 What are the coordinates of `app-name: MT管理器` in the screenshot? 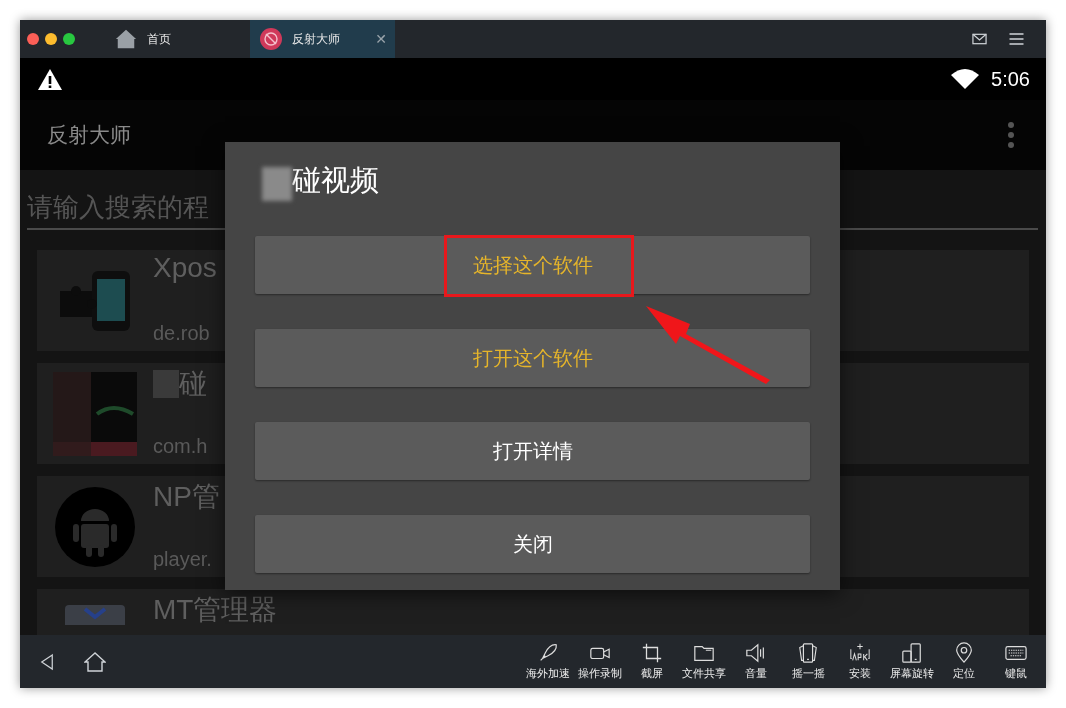 It's located at (215, 610).